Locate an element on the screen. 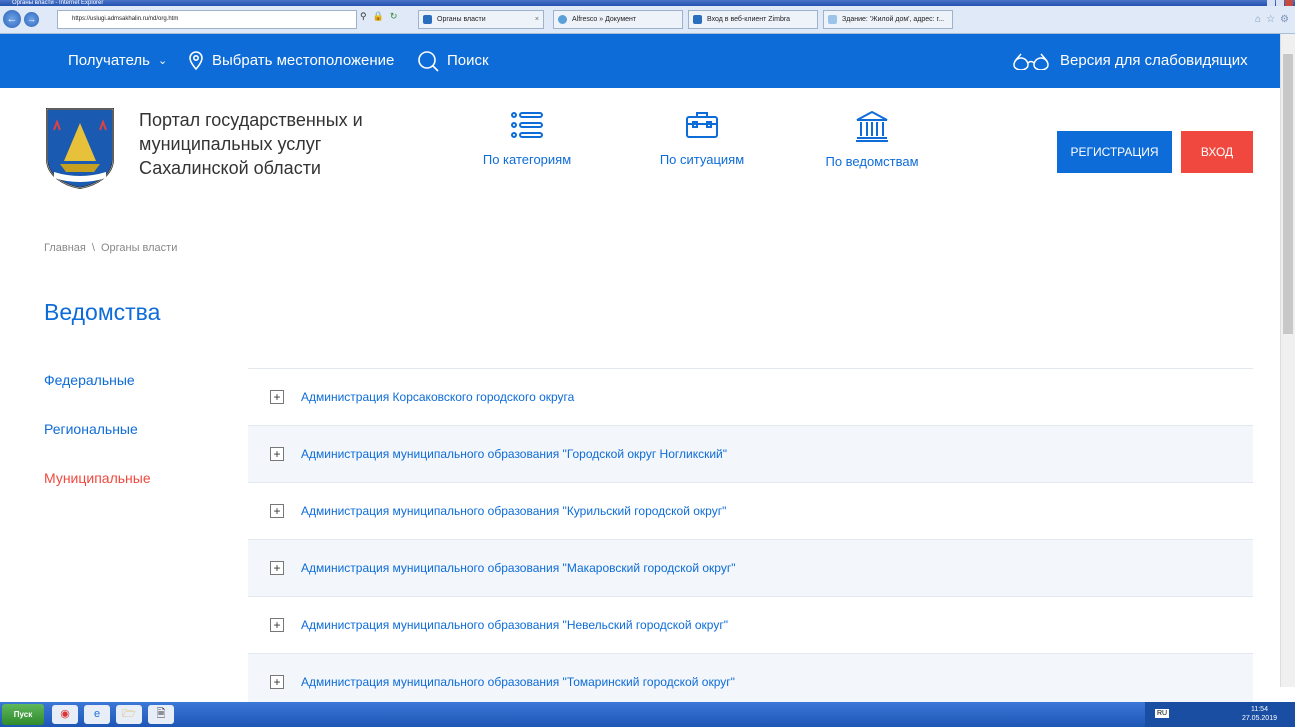  sidemenu-item-municipal: Муниципальные is located at coordinates (97, 494).